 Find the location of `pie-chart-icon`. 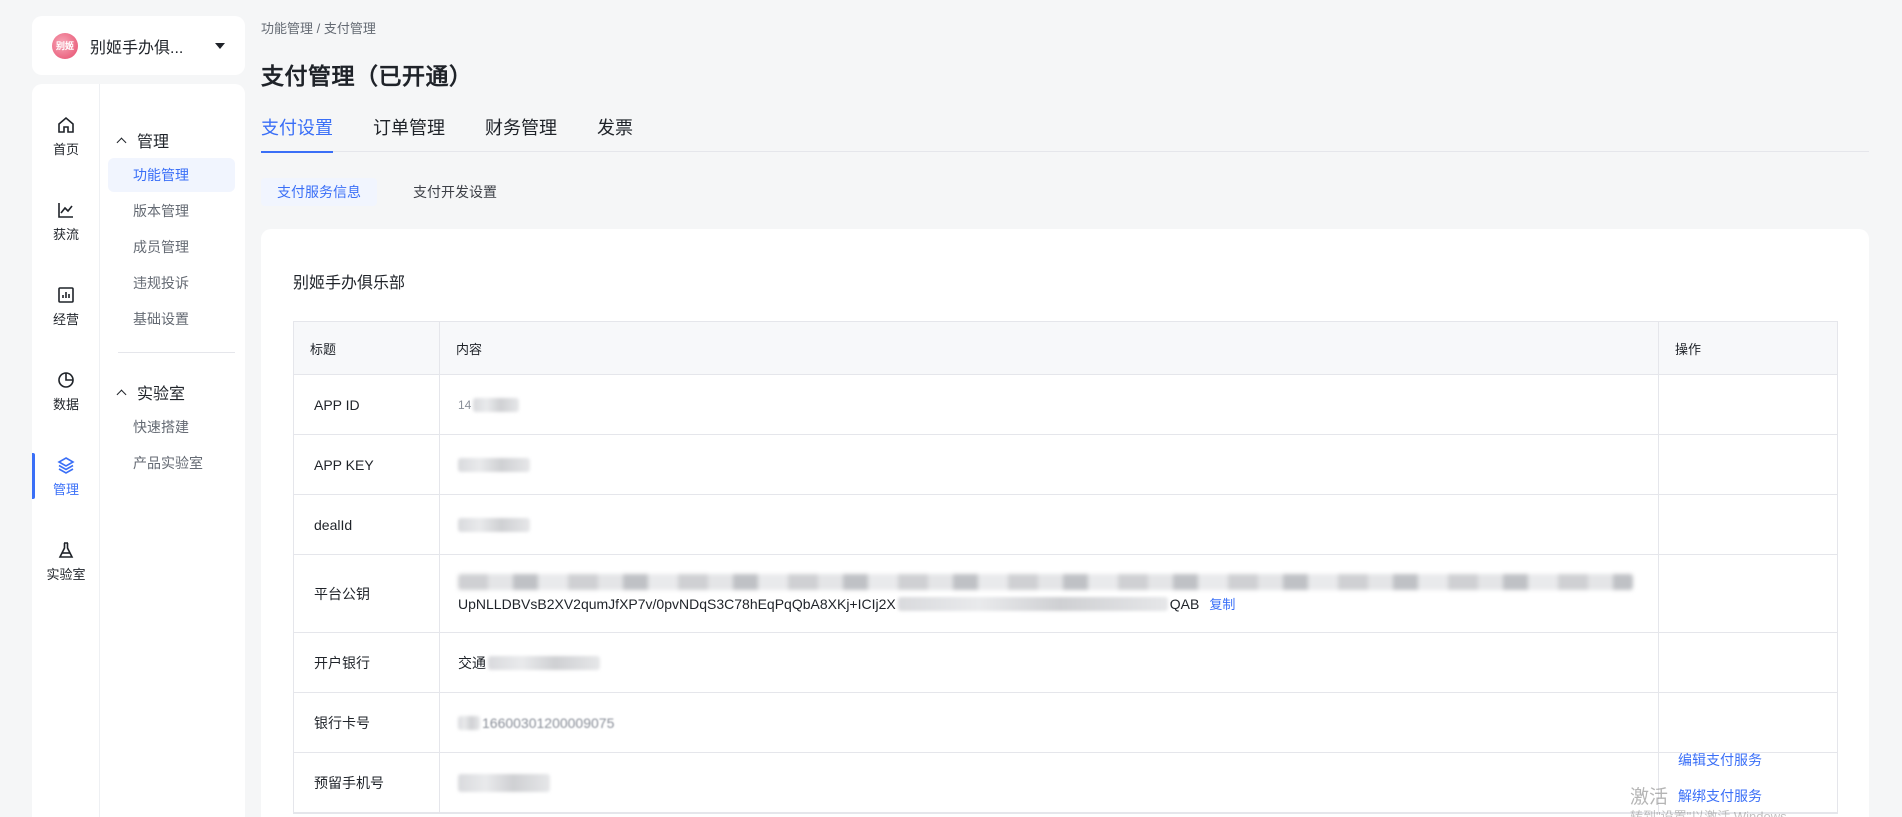

pie-chart-icon is located at coordinates (66, 379).